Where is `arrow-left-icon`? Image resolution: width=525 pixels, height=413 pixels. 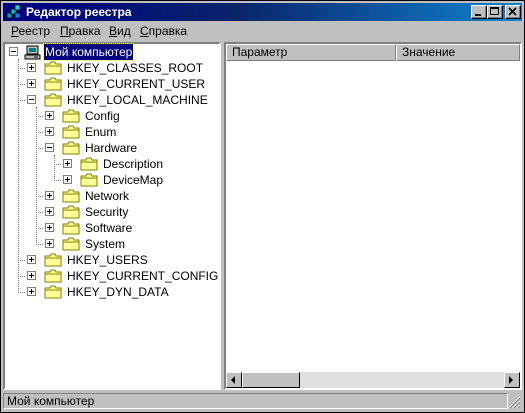 arrow-left-icon is located at coordinates (233, 380).